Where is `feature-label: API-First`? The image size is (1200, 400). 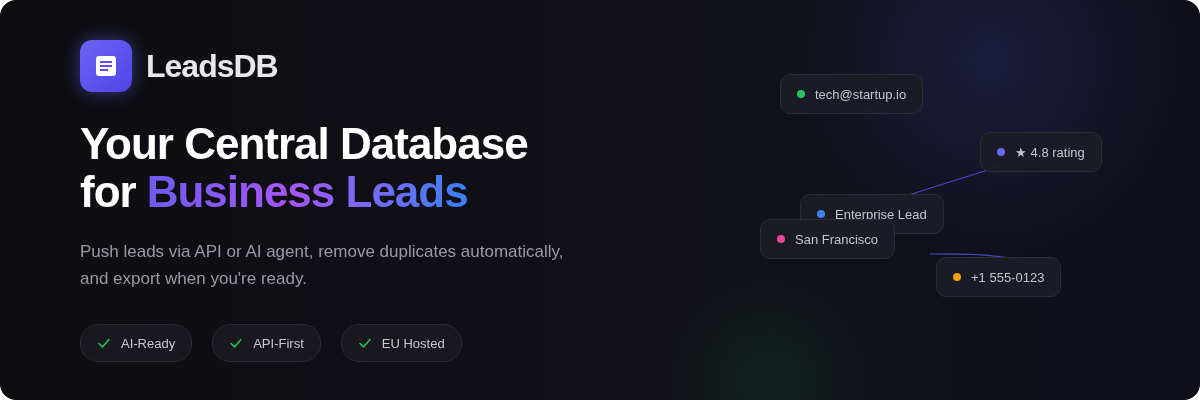
feature-label: API-First is located at coordinates (278, 343).